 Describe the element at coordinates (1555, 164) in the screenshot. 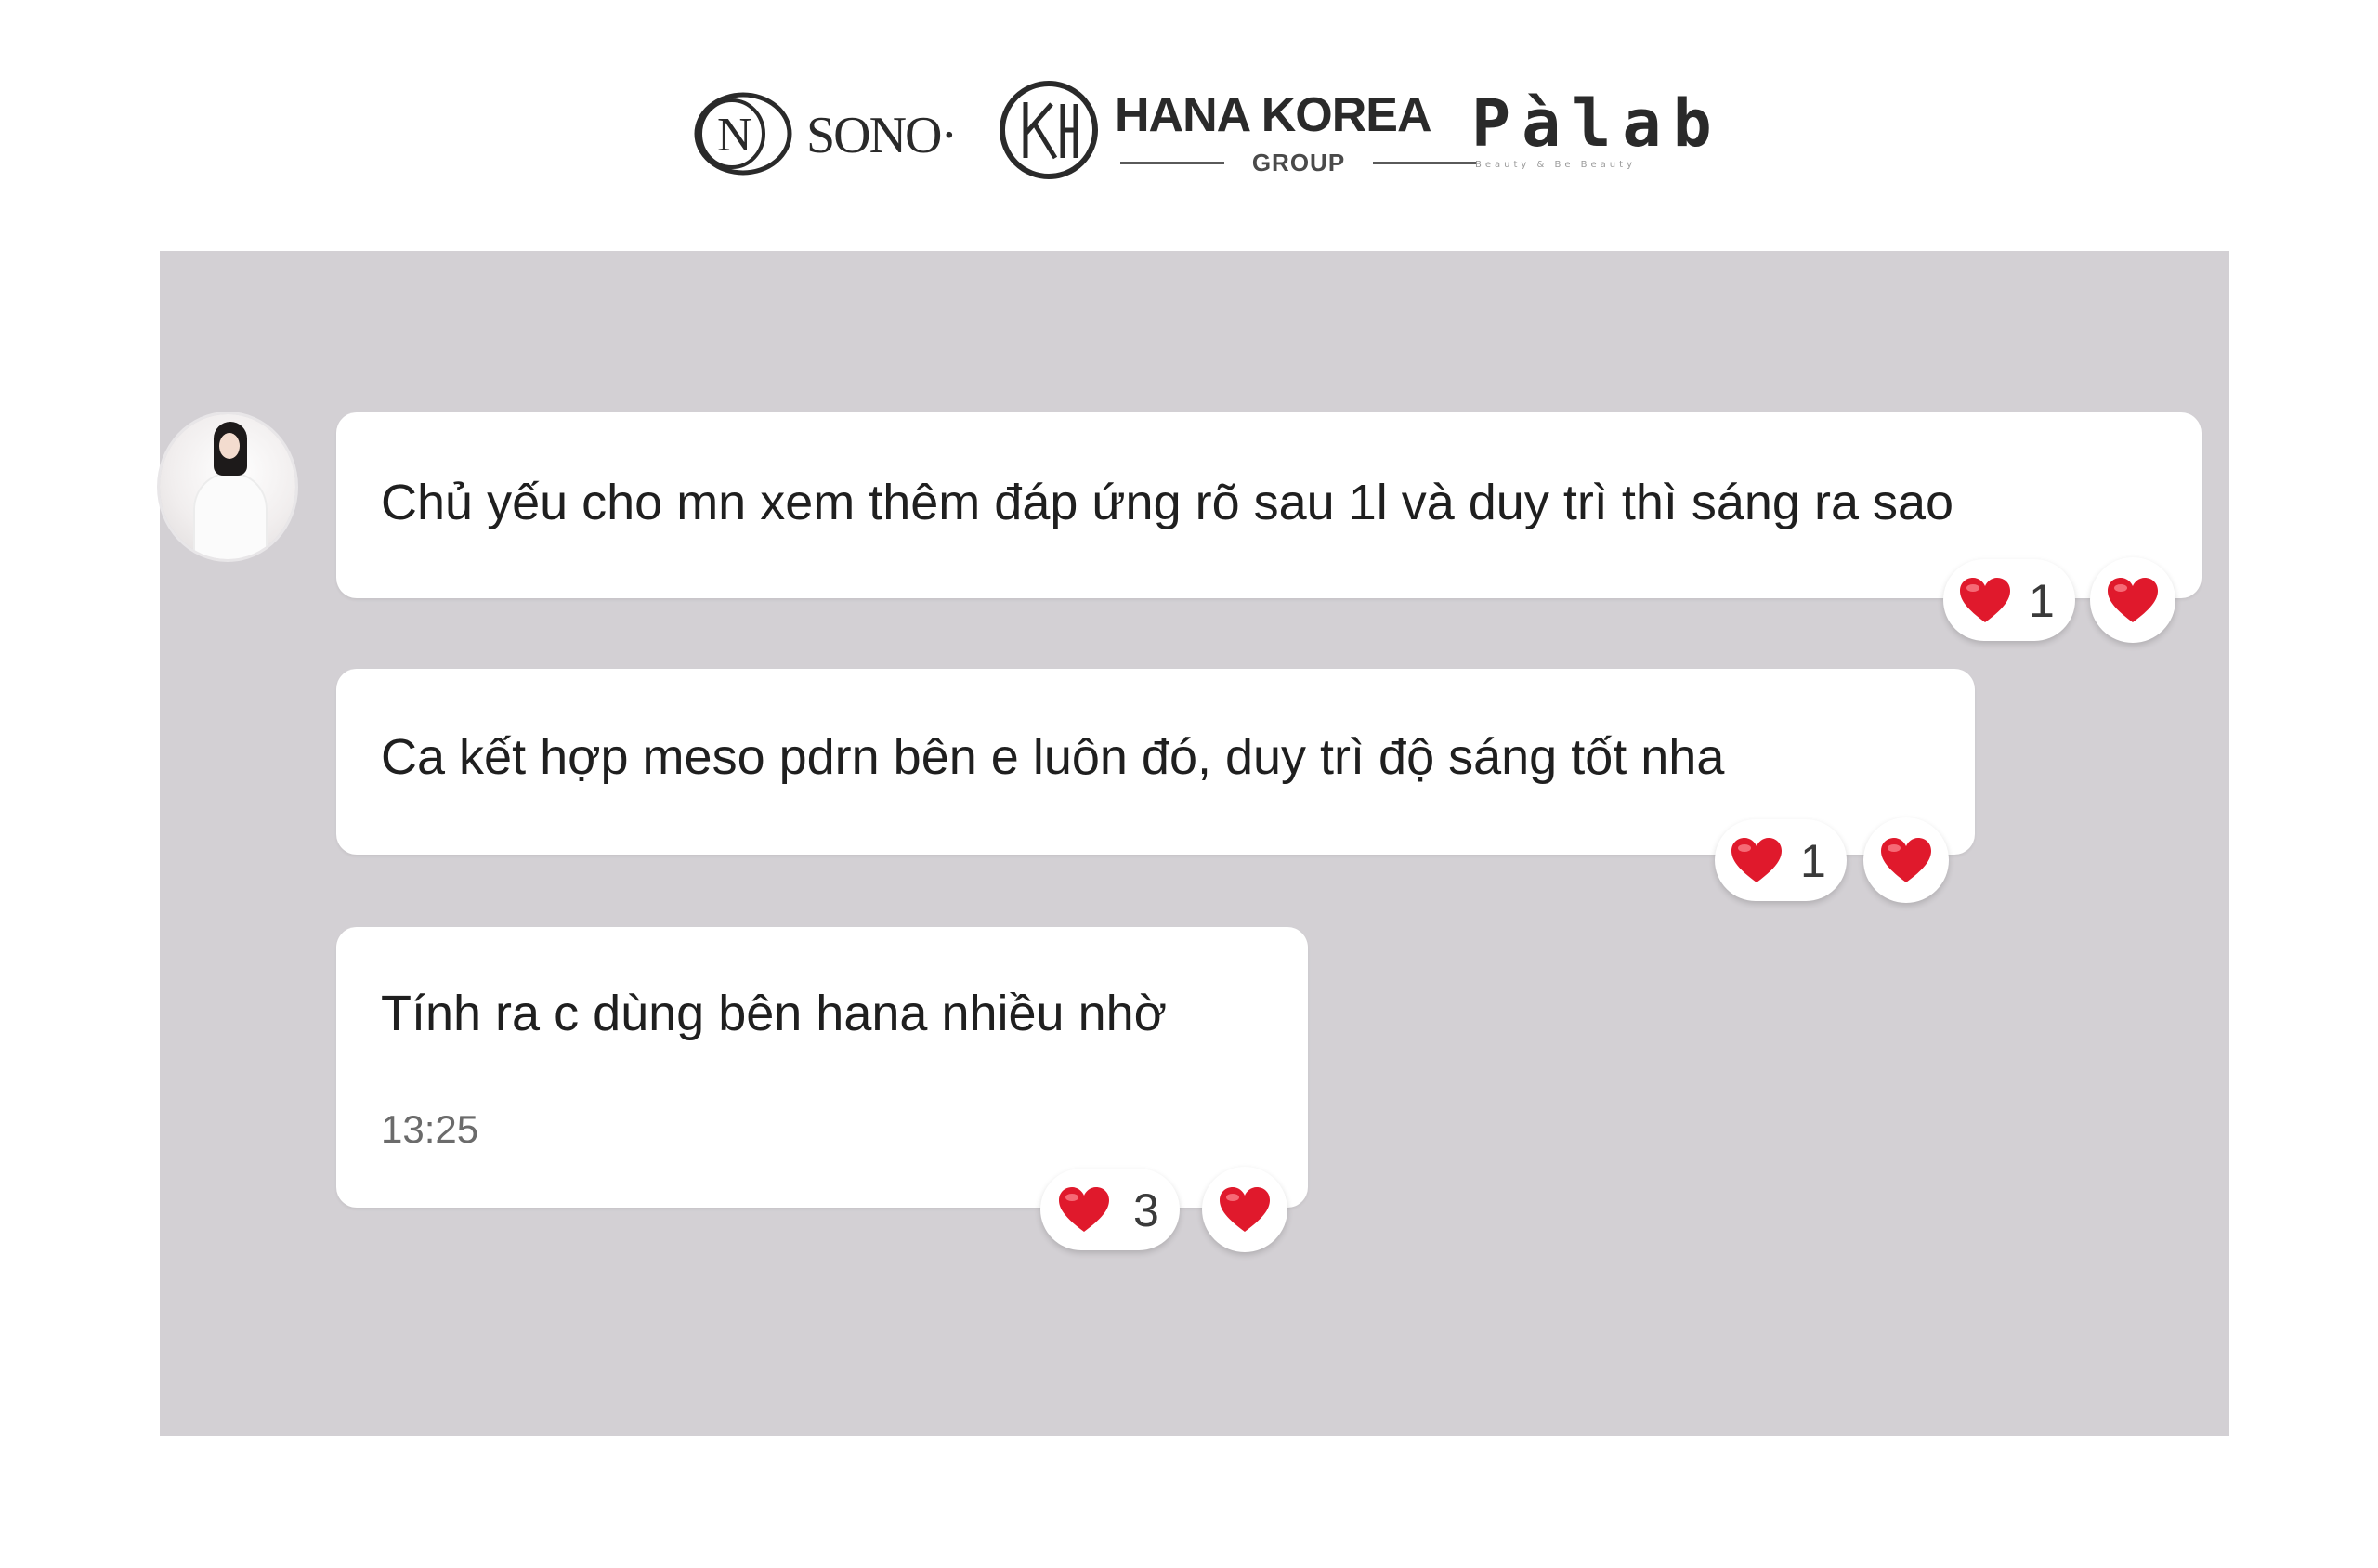

I see `palab-tagline: Beauty & Be Beauty` at that location.